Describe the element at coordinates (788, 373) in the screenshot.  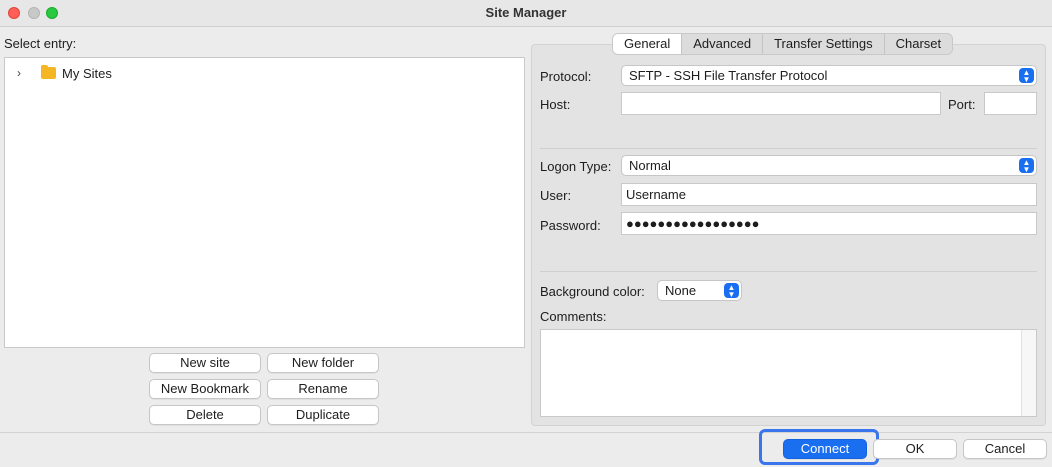
I see `comments-textarea` at that location.